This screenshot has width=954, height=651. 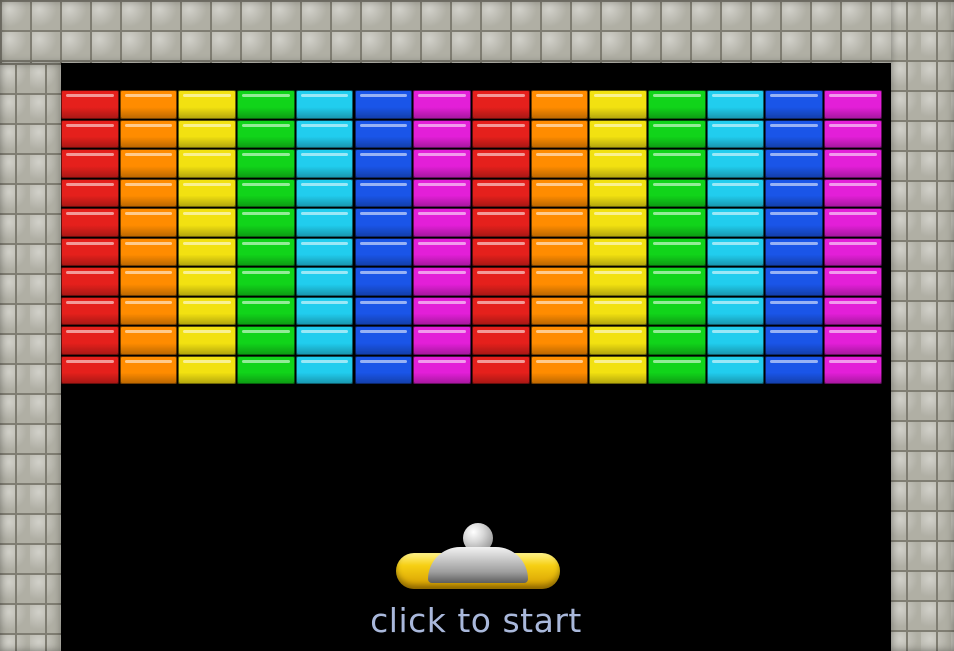 What do you see at coordinates (478, 565) in the screenshot?
I see `paddle-dome` at bounding box center [478, 565].